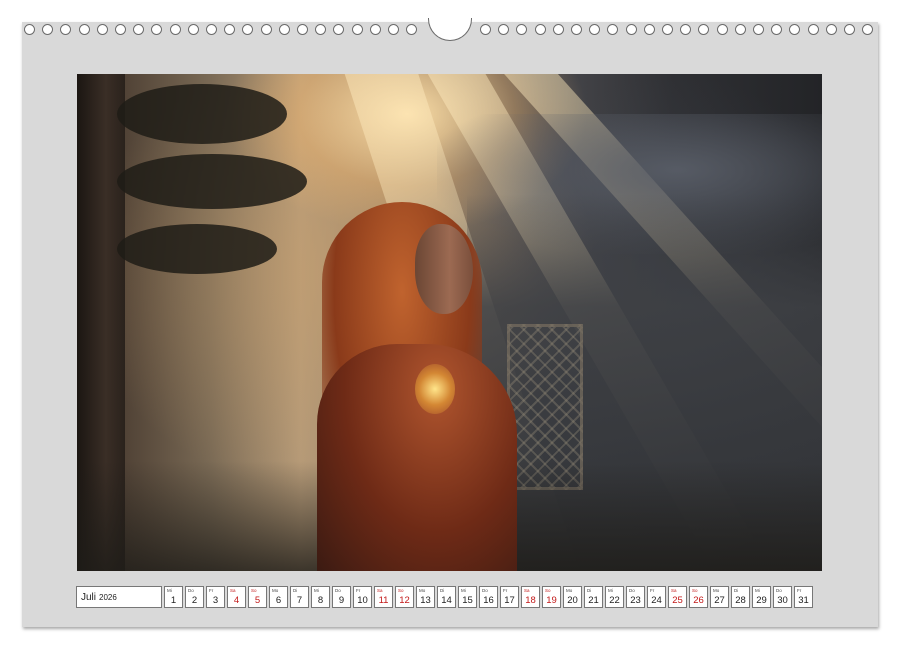  What do you see at coordinates (572, 600) in the screenshot?
I see `day-number: 20` at bounding box center [572, 600].